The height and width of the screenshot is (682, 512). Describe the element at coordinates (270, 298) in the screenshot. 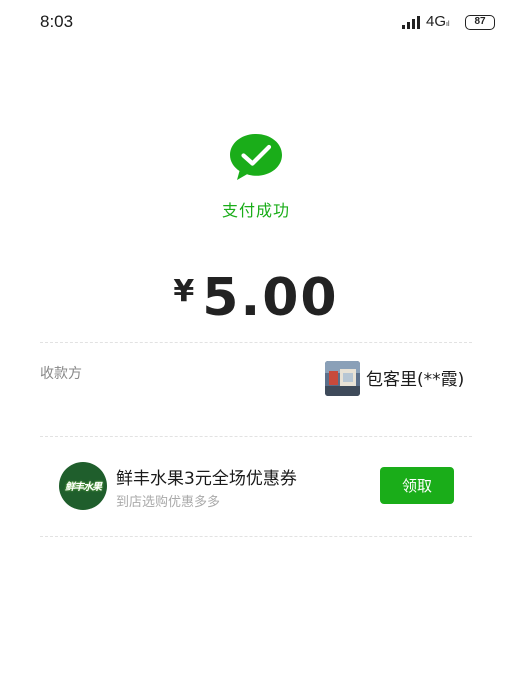

I see `amount-value: 5.00` at that location.